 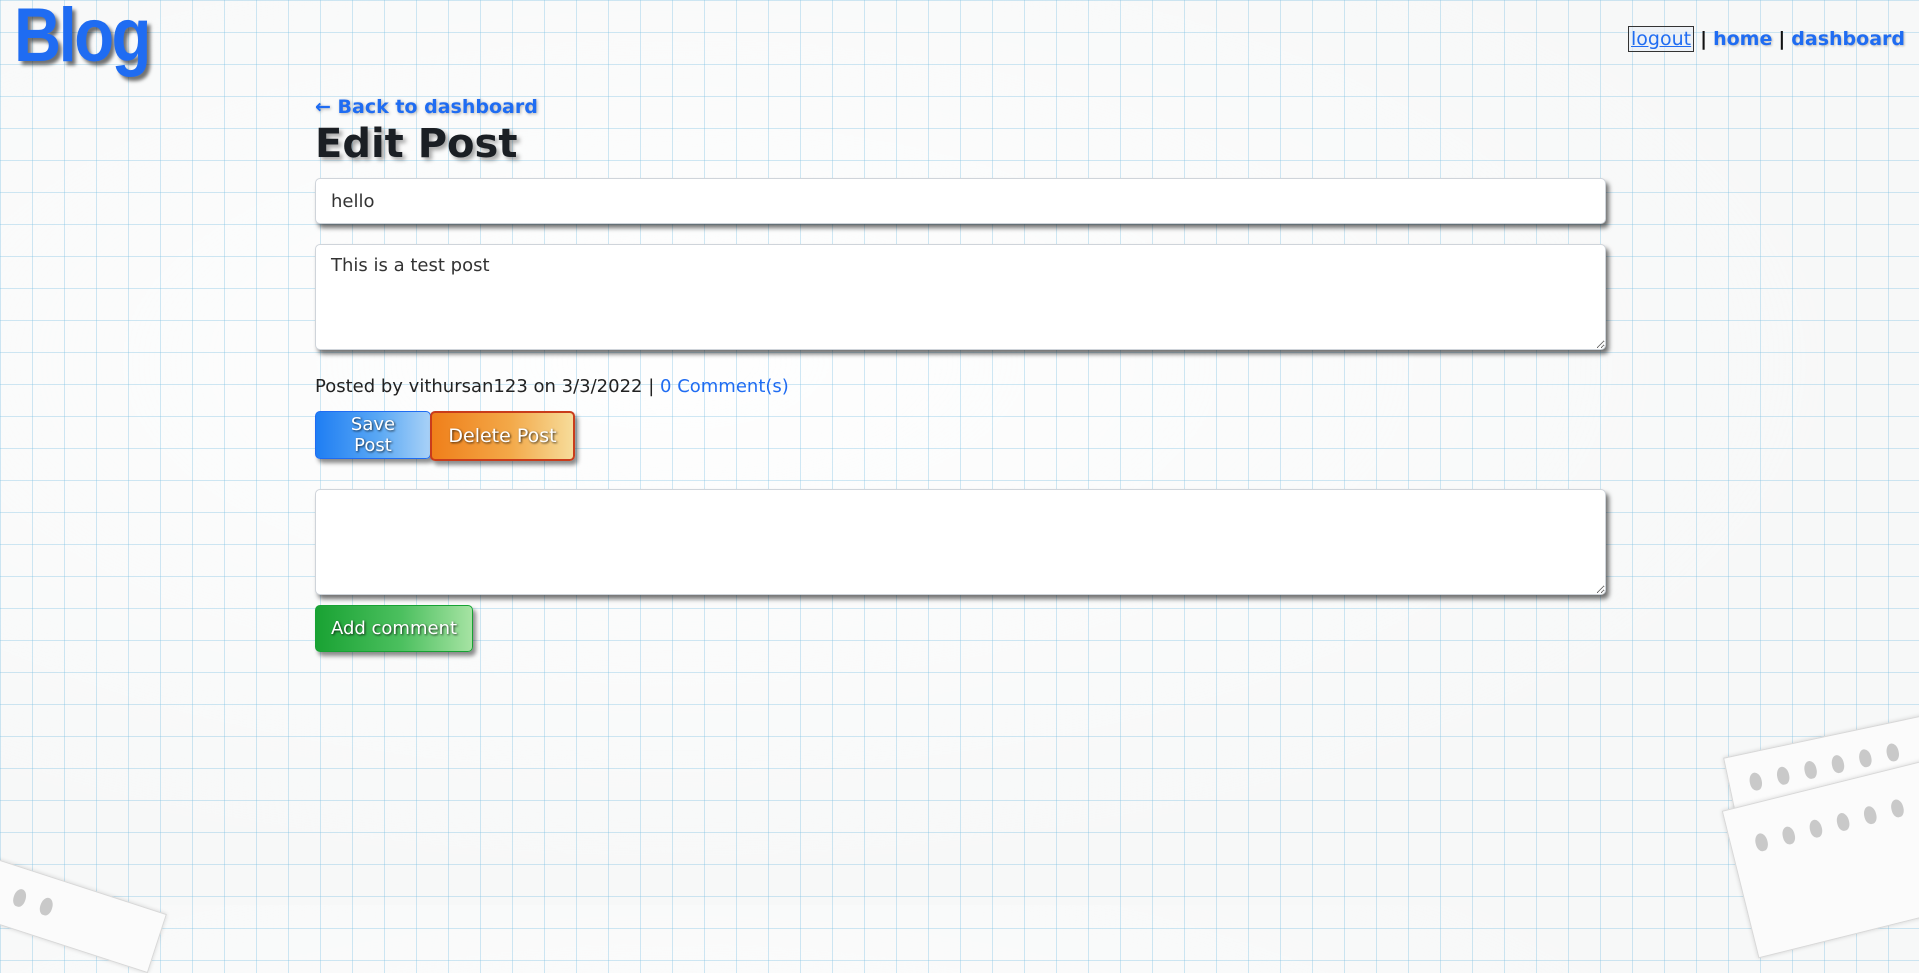 I want to click on paper-scrap-decoration, so click(x=83, y=913).